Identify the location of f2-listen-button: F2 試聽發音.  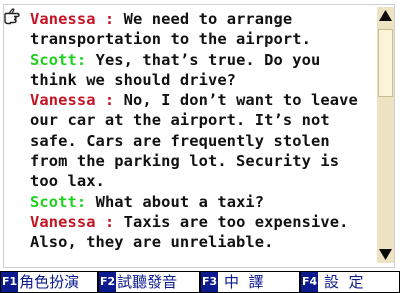
(149, 282).